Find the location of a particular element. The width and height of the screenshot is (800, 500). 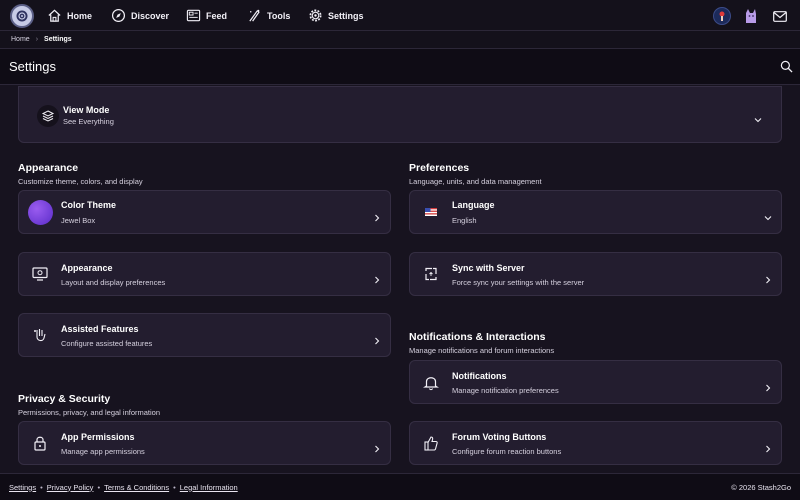

bell-icon is located at coordinates (432, 383).